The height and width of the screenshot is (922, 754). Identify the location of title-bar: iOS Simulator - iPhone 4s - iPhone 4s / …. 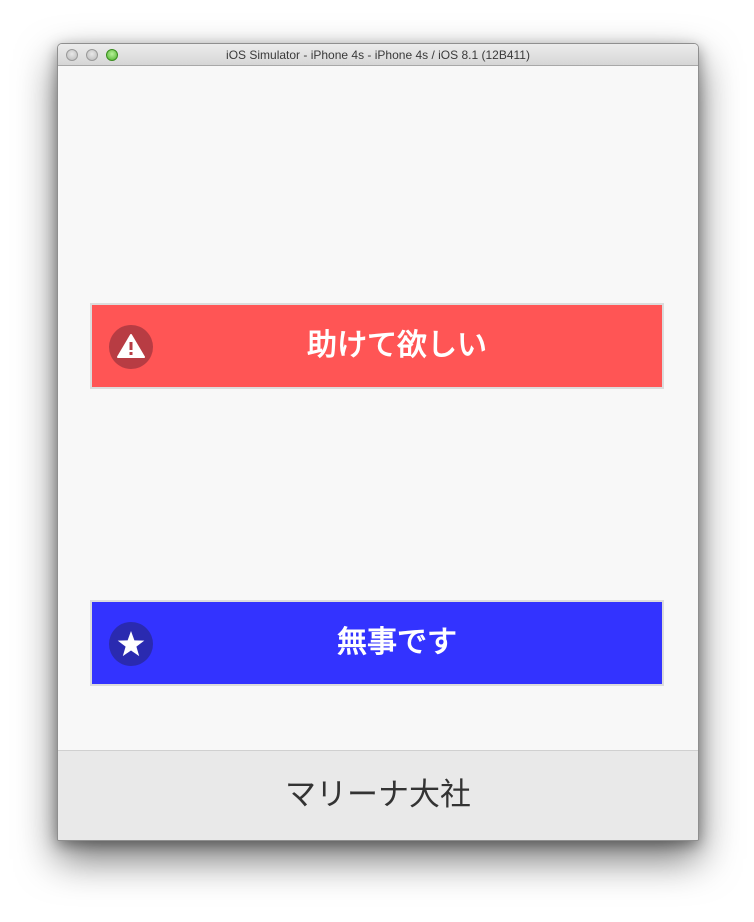
(378, 55).